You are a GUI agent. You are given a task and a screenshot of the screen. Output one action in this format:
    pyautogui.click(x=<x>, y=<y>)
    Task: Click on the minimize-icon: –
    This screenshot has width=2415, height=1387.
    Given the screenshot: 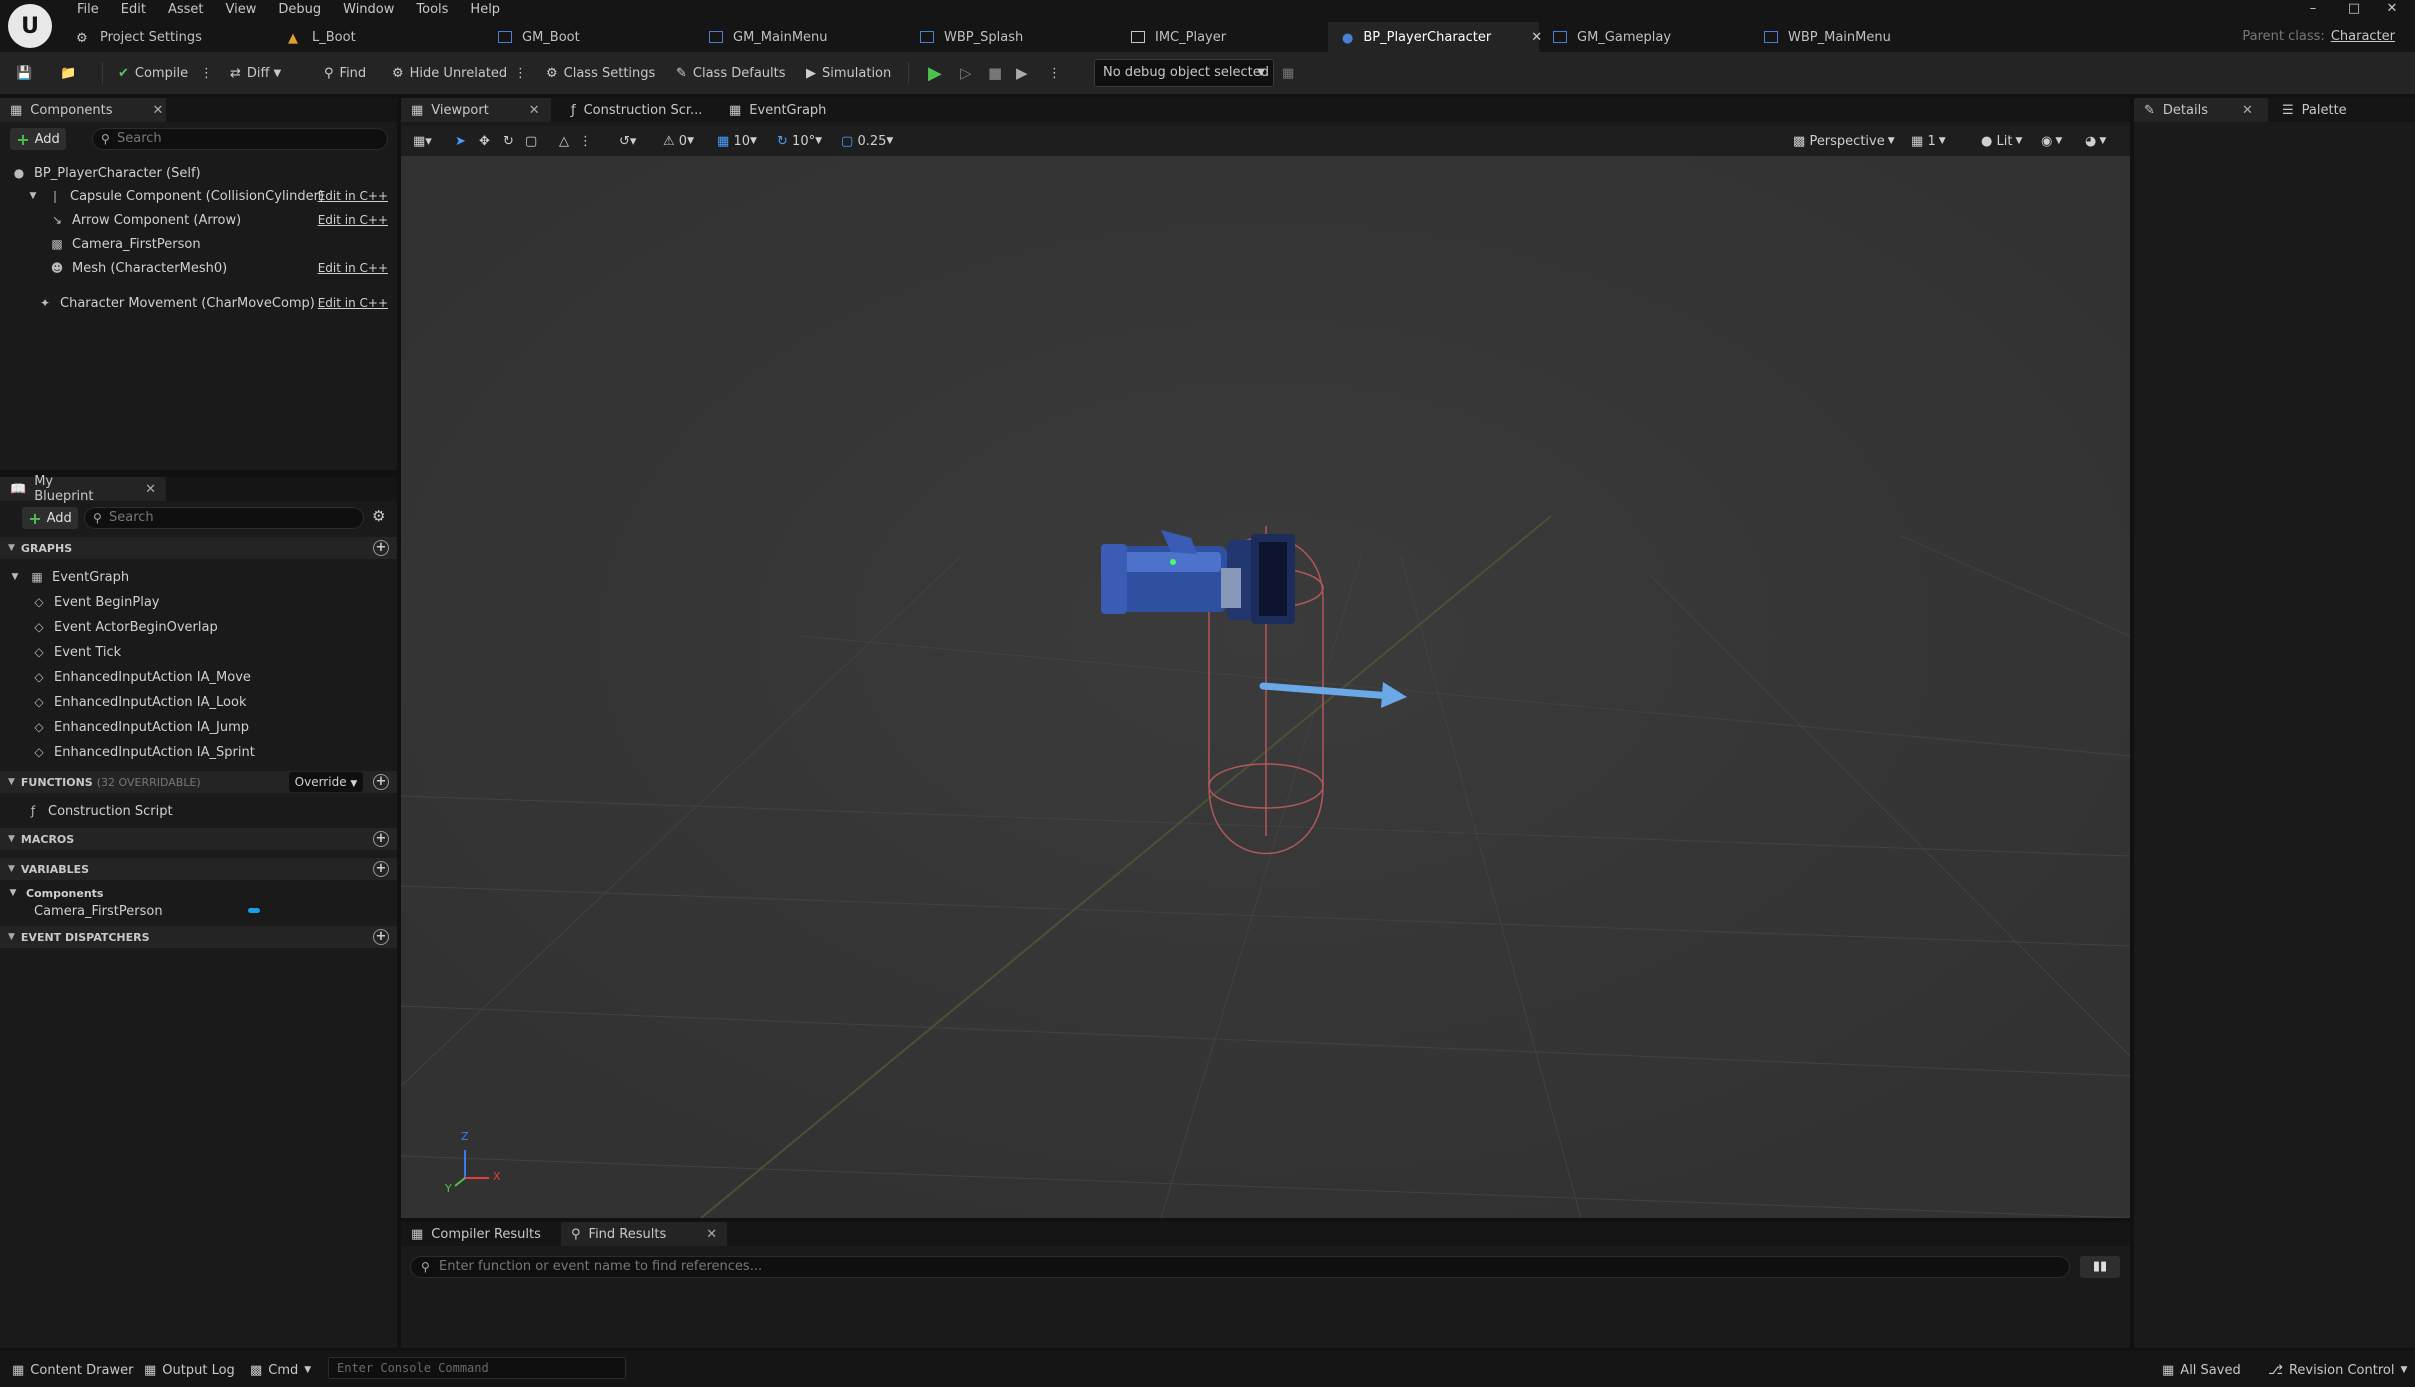 What is the action you would take?
    pyautogui.click(x=2313, y=10)
    